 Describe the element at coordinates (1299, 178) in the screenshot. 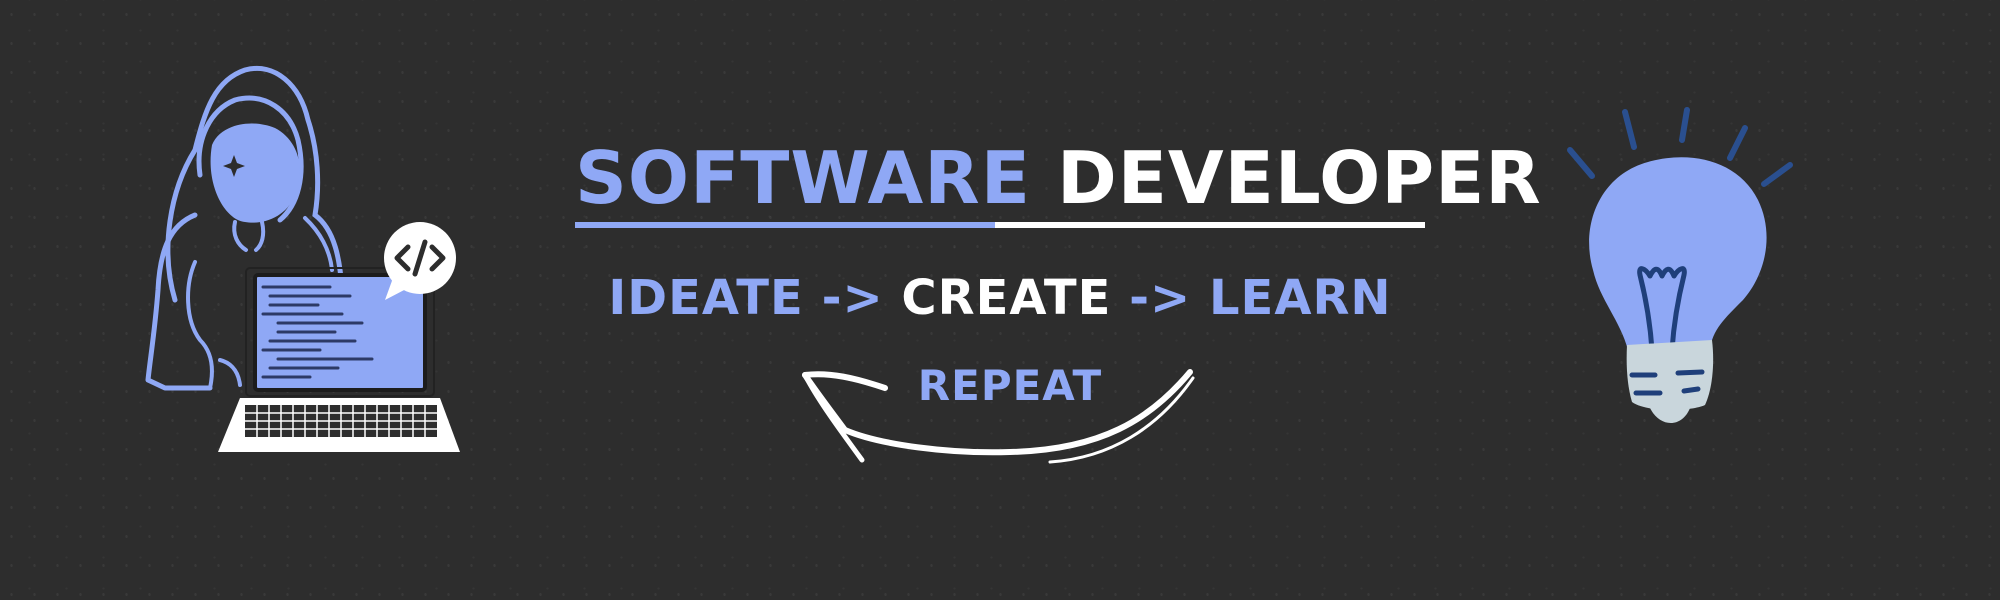

I see `title-word-developer: DEVELOPER` at that location.